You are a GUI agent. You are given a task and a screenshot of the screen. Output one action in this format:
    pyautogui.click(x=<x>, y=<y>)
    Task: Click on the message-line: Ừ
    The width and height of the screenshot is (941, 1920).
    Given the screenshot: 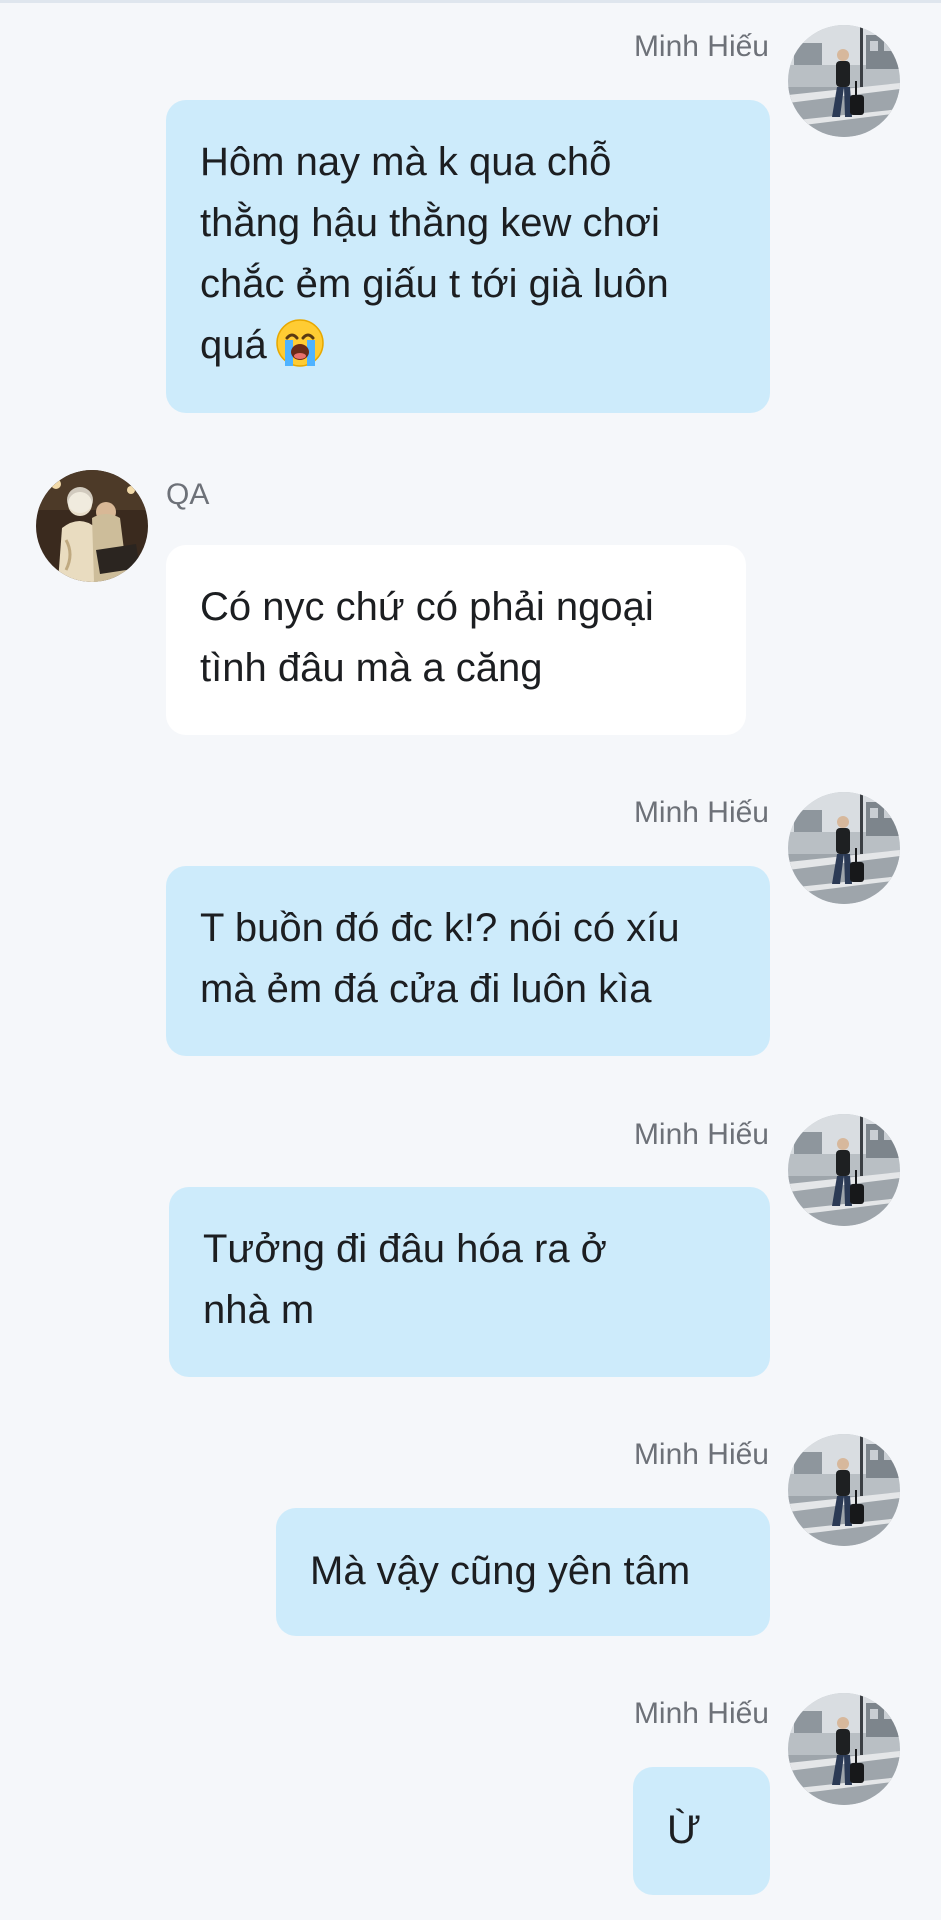 What is the action you would take?
    pyautogui.click(x=684, y=1830)
    